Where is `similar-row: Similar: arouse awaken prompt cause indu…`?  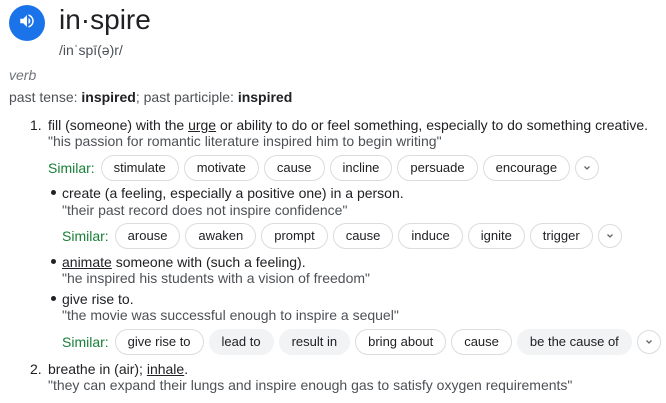 similar-row: Similar: arouse awaken prompt cause indu… is located at coordinates (342, 236).